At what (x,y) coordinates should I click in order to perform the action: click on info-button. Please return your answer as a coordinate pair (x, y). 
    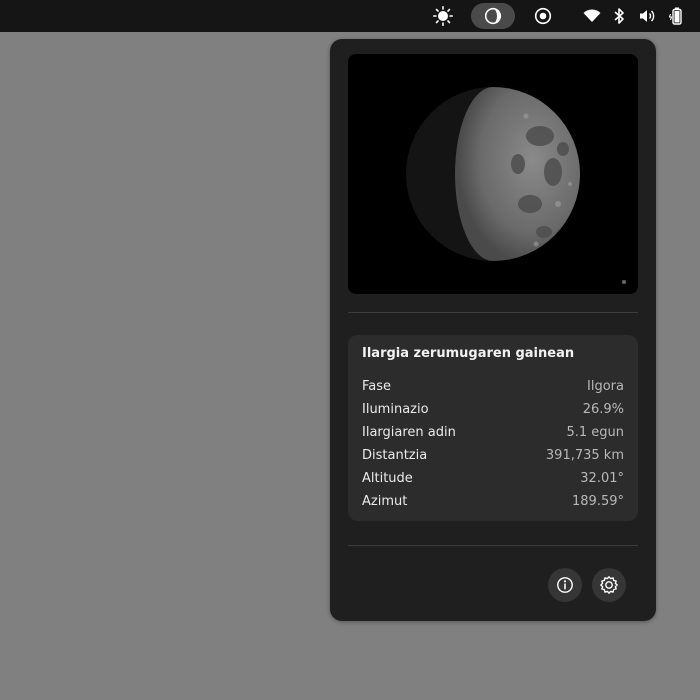
    Looking at the image, I should click on (565, 585).